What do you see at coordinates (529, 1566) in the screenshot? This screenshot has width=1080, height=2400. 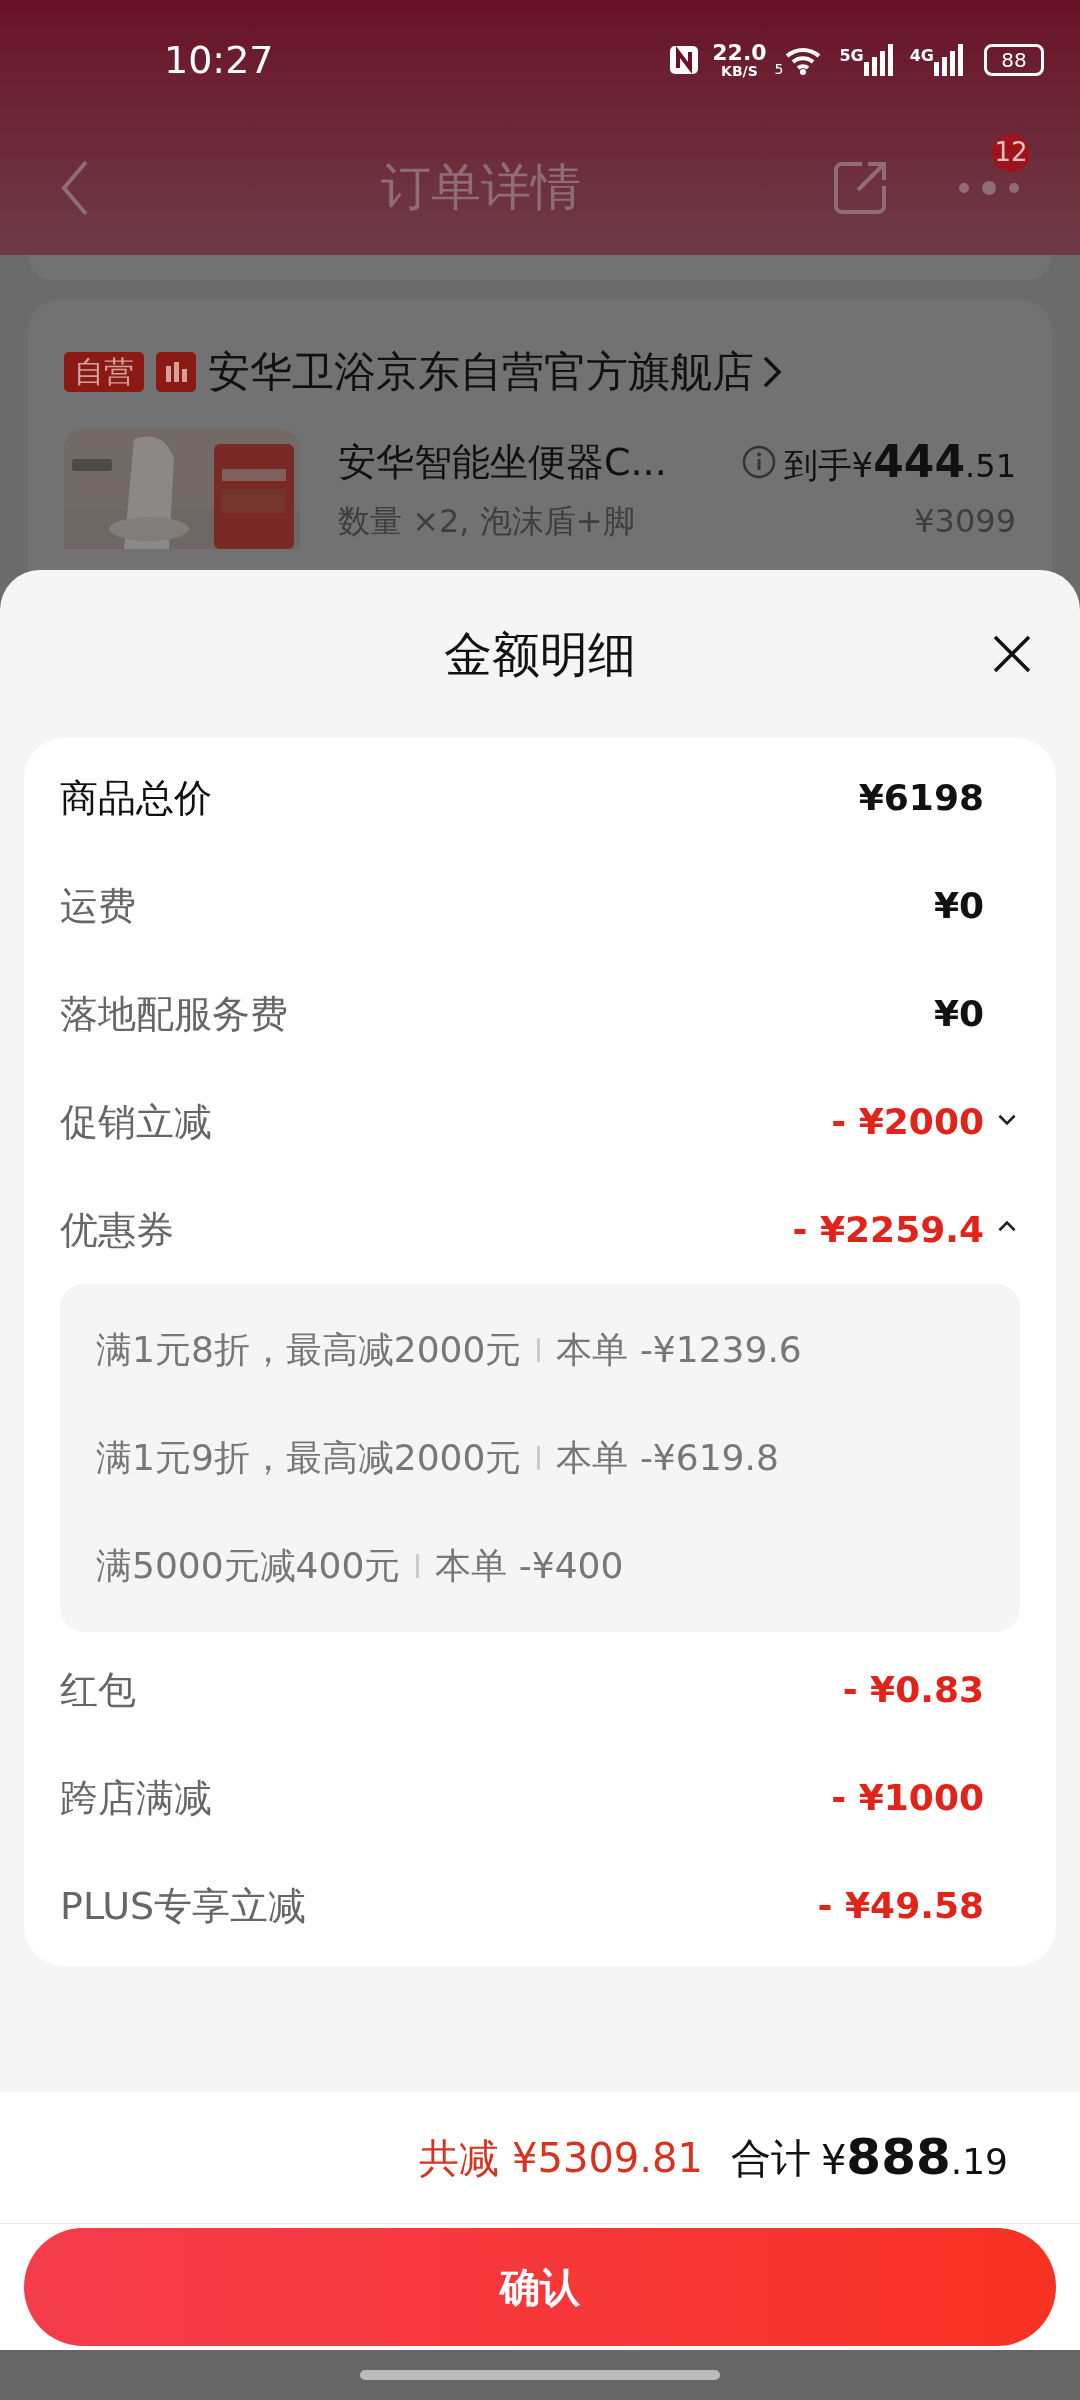 I see `coupon-value: 本单 -¥400` at bounding box center [529, 1566].